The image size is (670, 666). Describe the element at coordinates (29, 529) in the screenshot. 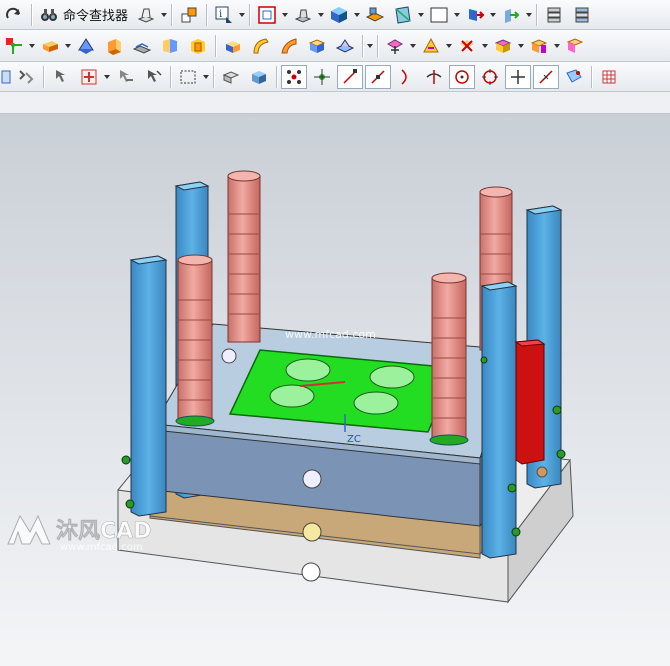

I see `mfcad-logo-icon` at that location.